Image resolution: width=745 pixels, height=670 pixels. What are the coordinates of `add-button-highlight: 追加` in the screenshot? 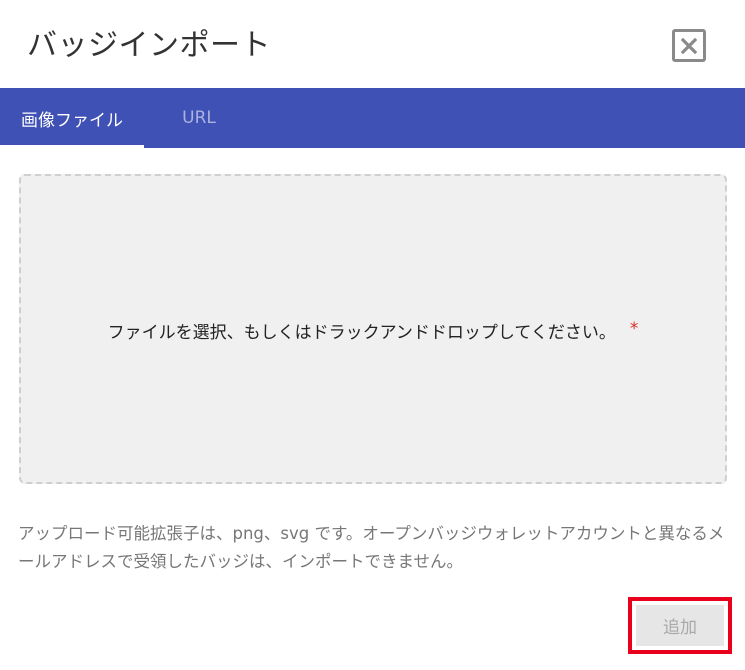 It's located at (680, 625).